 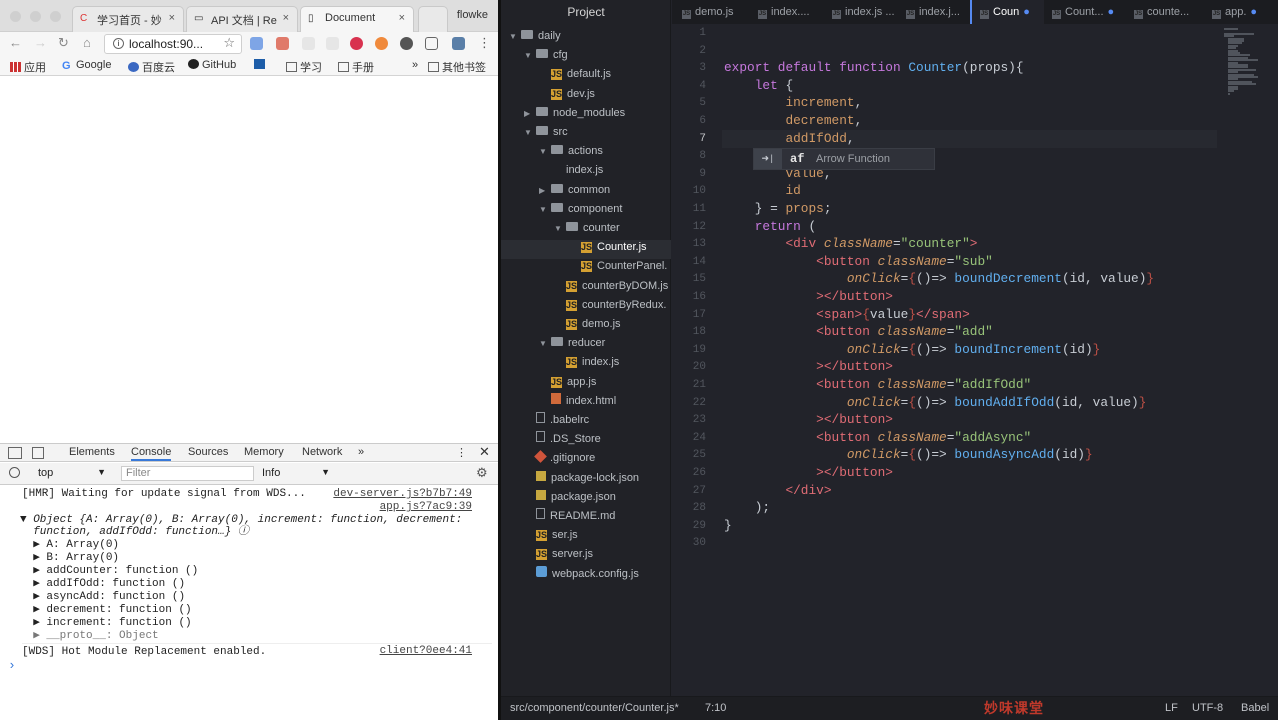 I want to click on js-extension-icon, so click(x=458, y=43).